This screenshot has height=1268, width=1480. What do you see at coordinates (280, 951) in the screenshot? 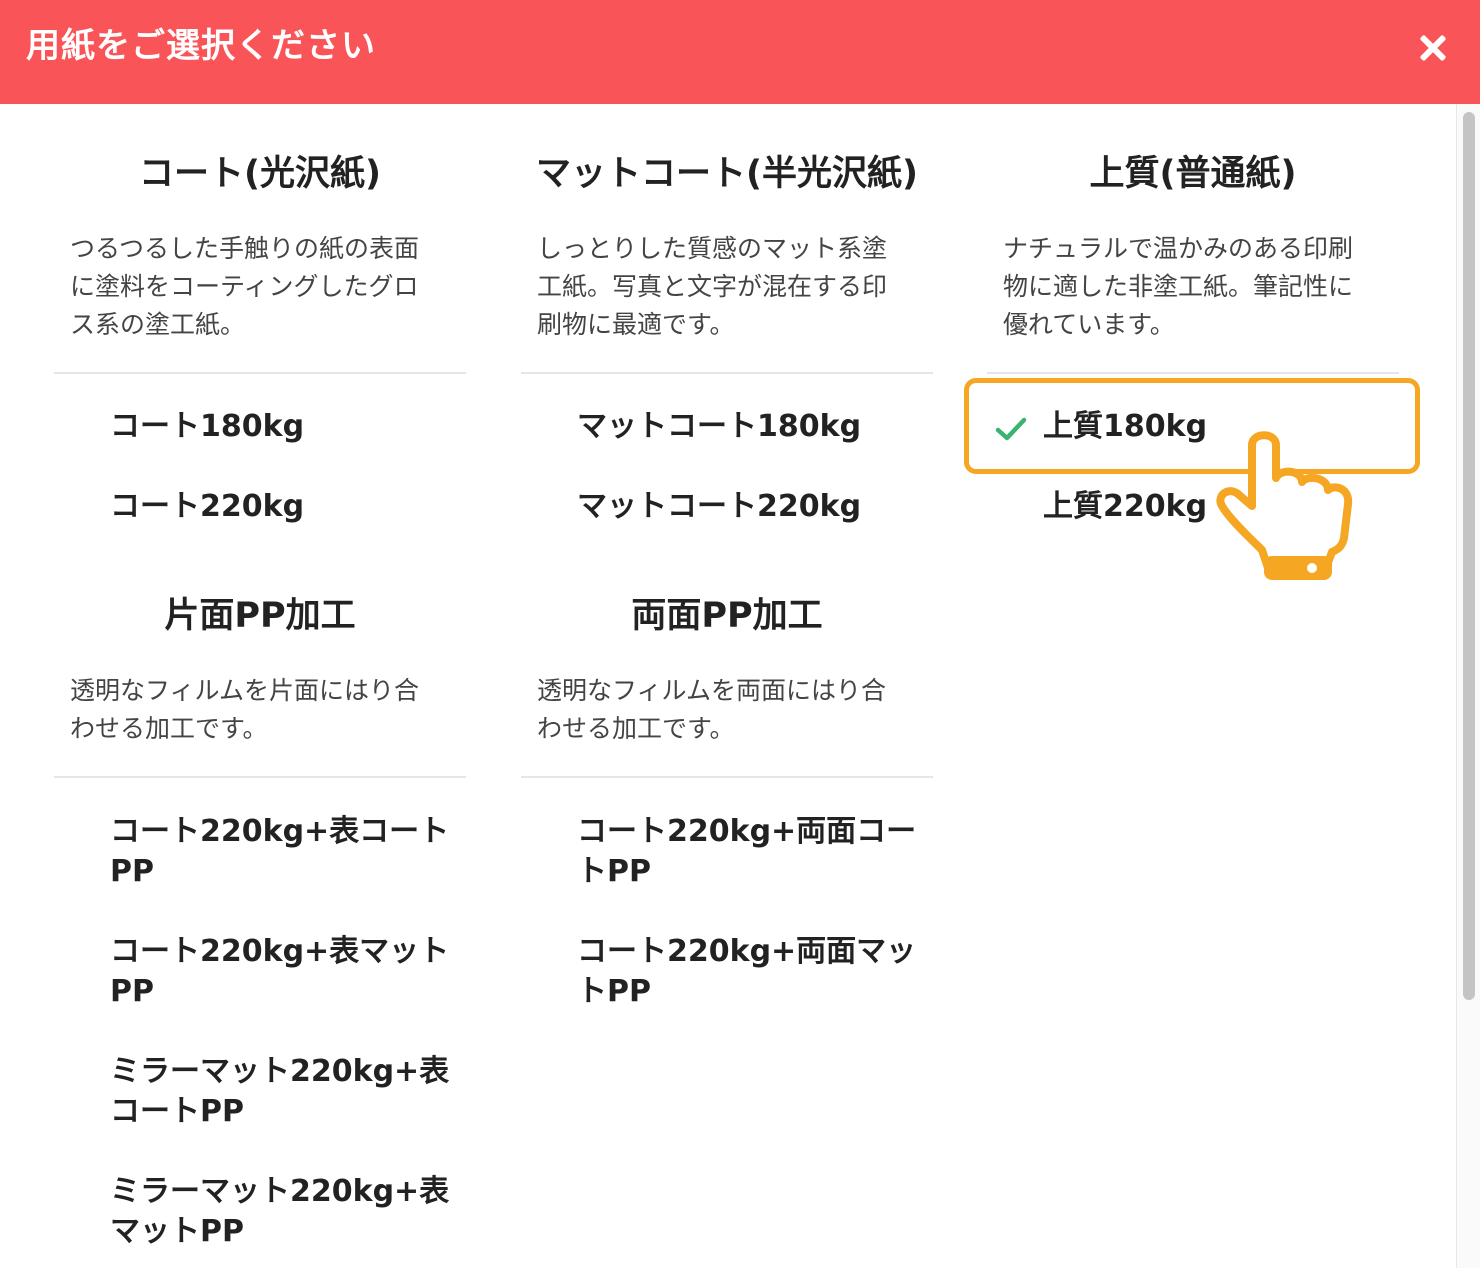
I see `option-line: コート220kg+表マット` at bounding box center [280, 951].